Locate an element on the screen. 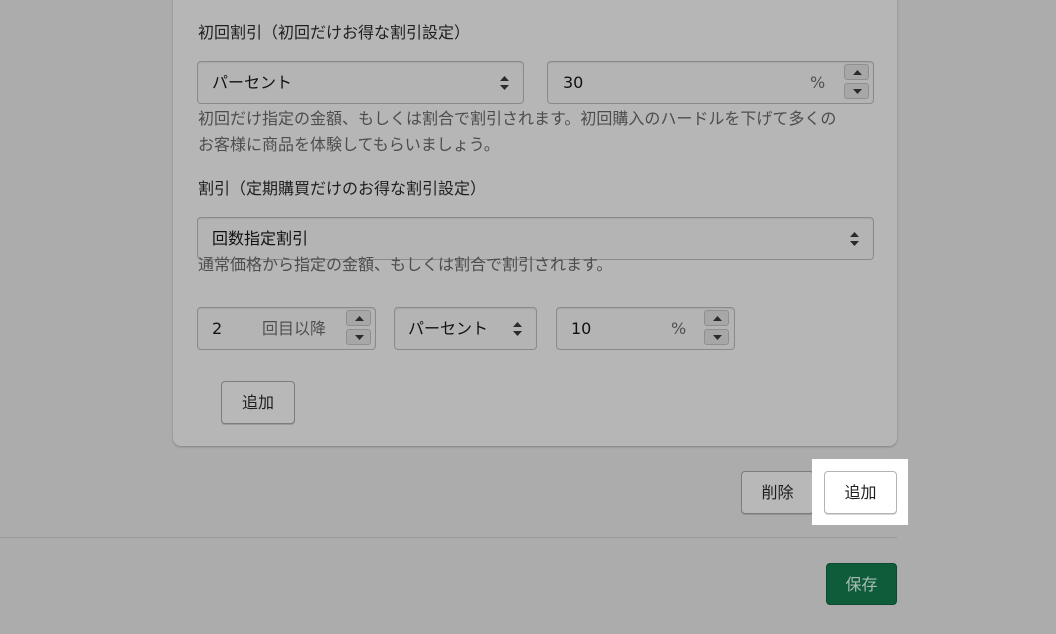  tier-type-select: パーセント is located at coordinates (465, 328).